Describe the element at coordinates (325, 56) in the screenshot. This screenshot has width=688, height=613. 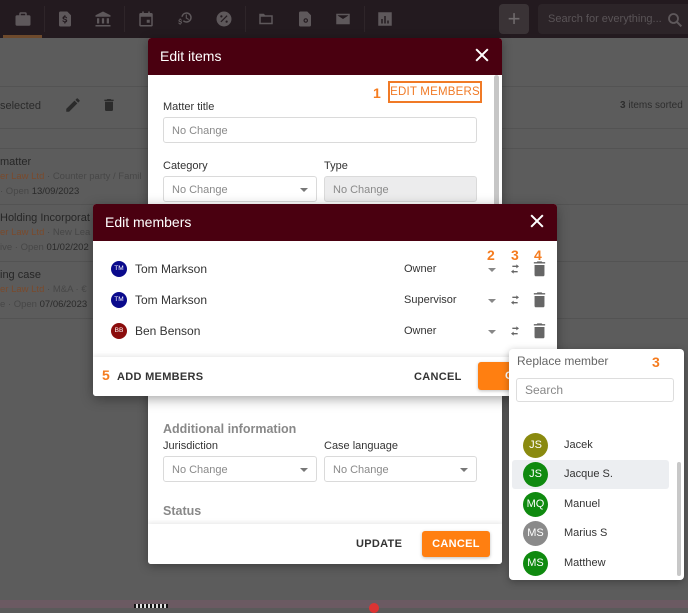
I see `dialog-header: Edit items` at that location.